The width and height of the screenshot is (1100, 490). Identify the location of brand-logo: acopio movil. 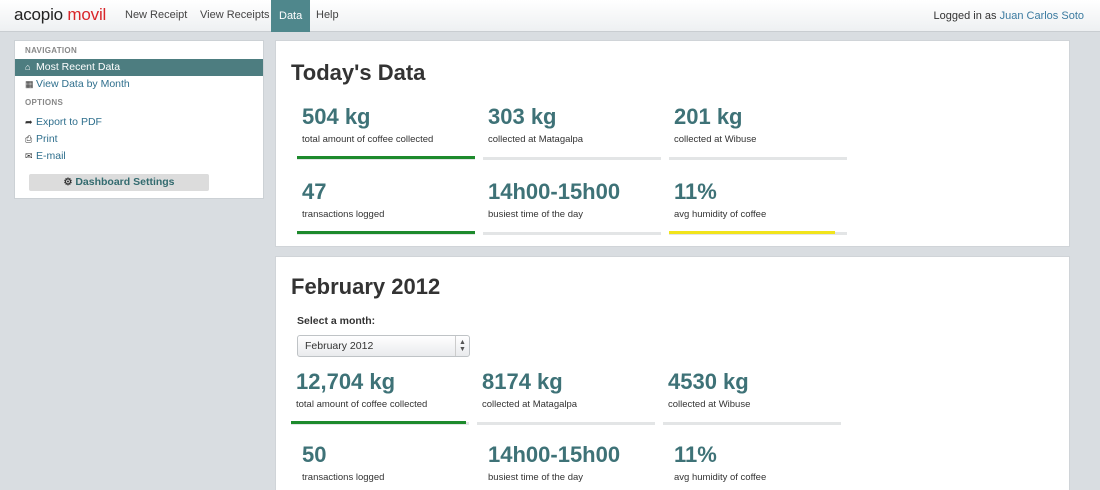
(60, 15).